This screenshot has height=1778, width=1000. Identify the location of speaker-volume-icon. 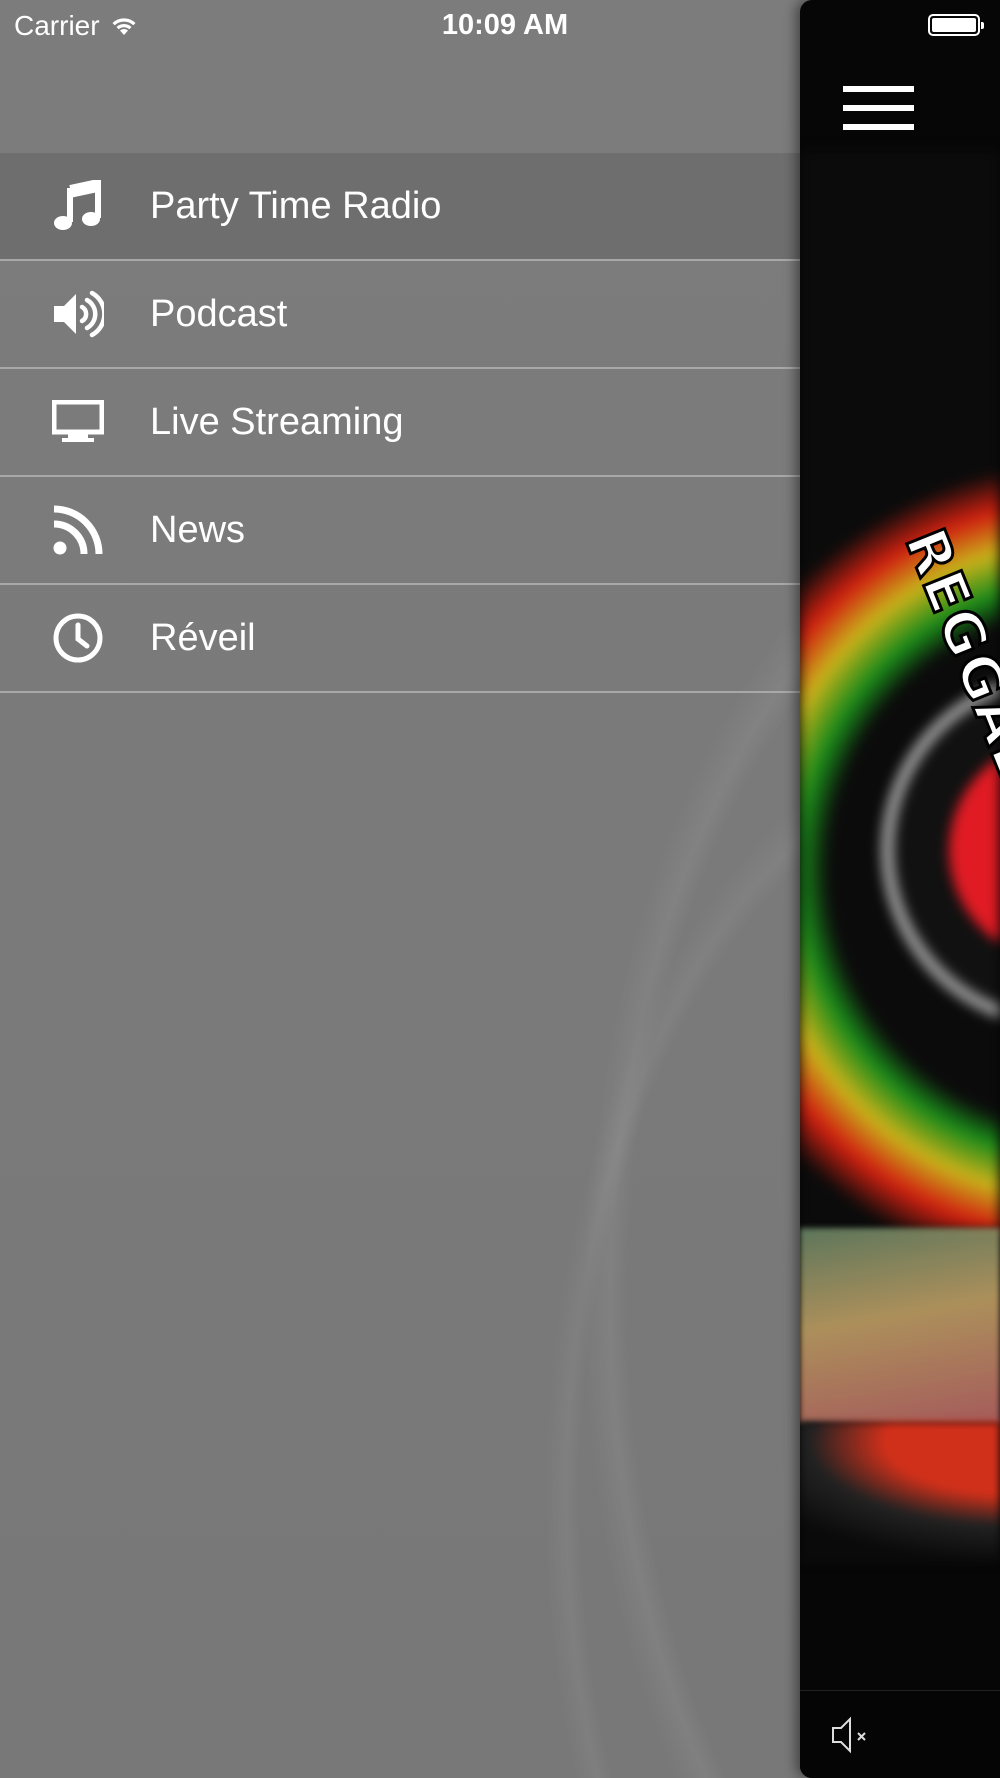
(78, 314).